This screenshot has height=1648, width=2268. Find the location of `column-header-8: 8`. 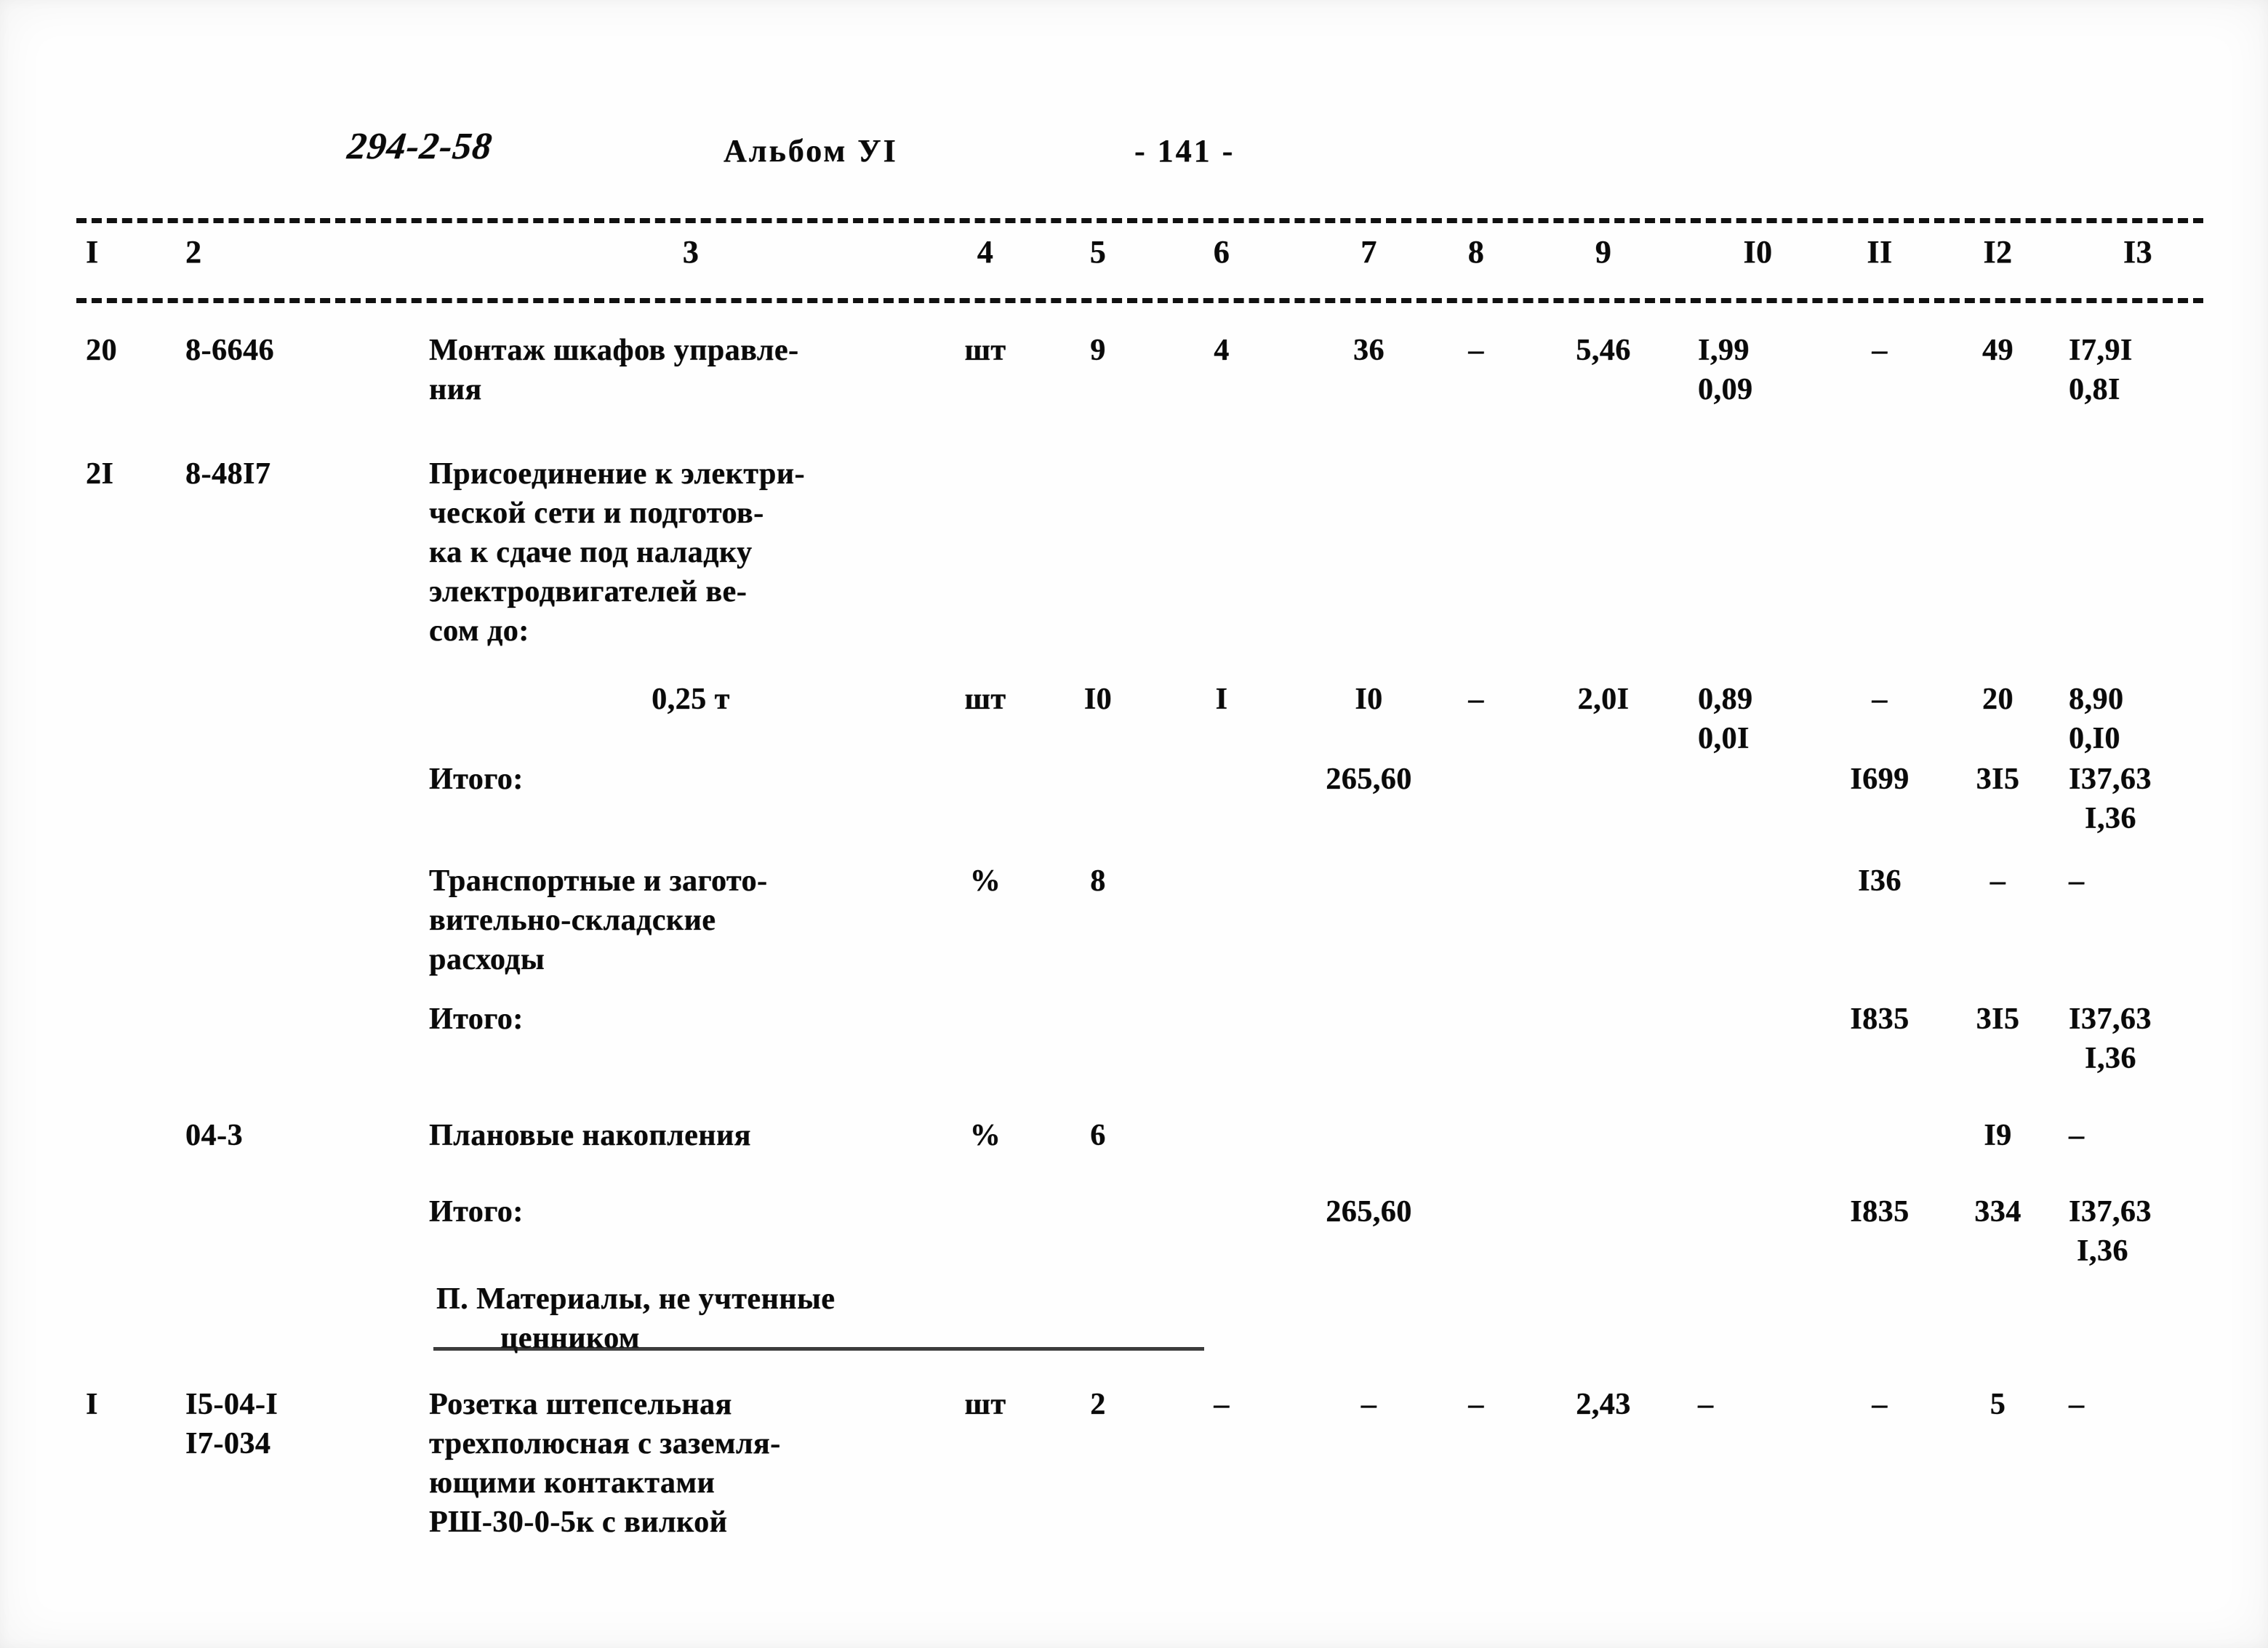

column-header-8: 8 is located at coordinates (1476, 252).